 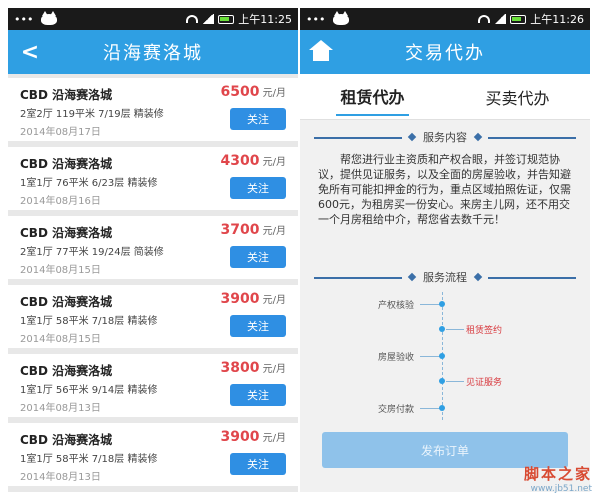 I want to click on listing-meta: 2室2厅 119平米 7/19层 精装修, so click(x=92, y=114).